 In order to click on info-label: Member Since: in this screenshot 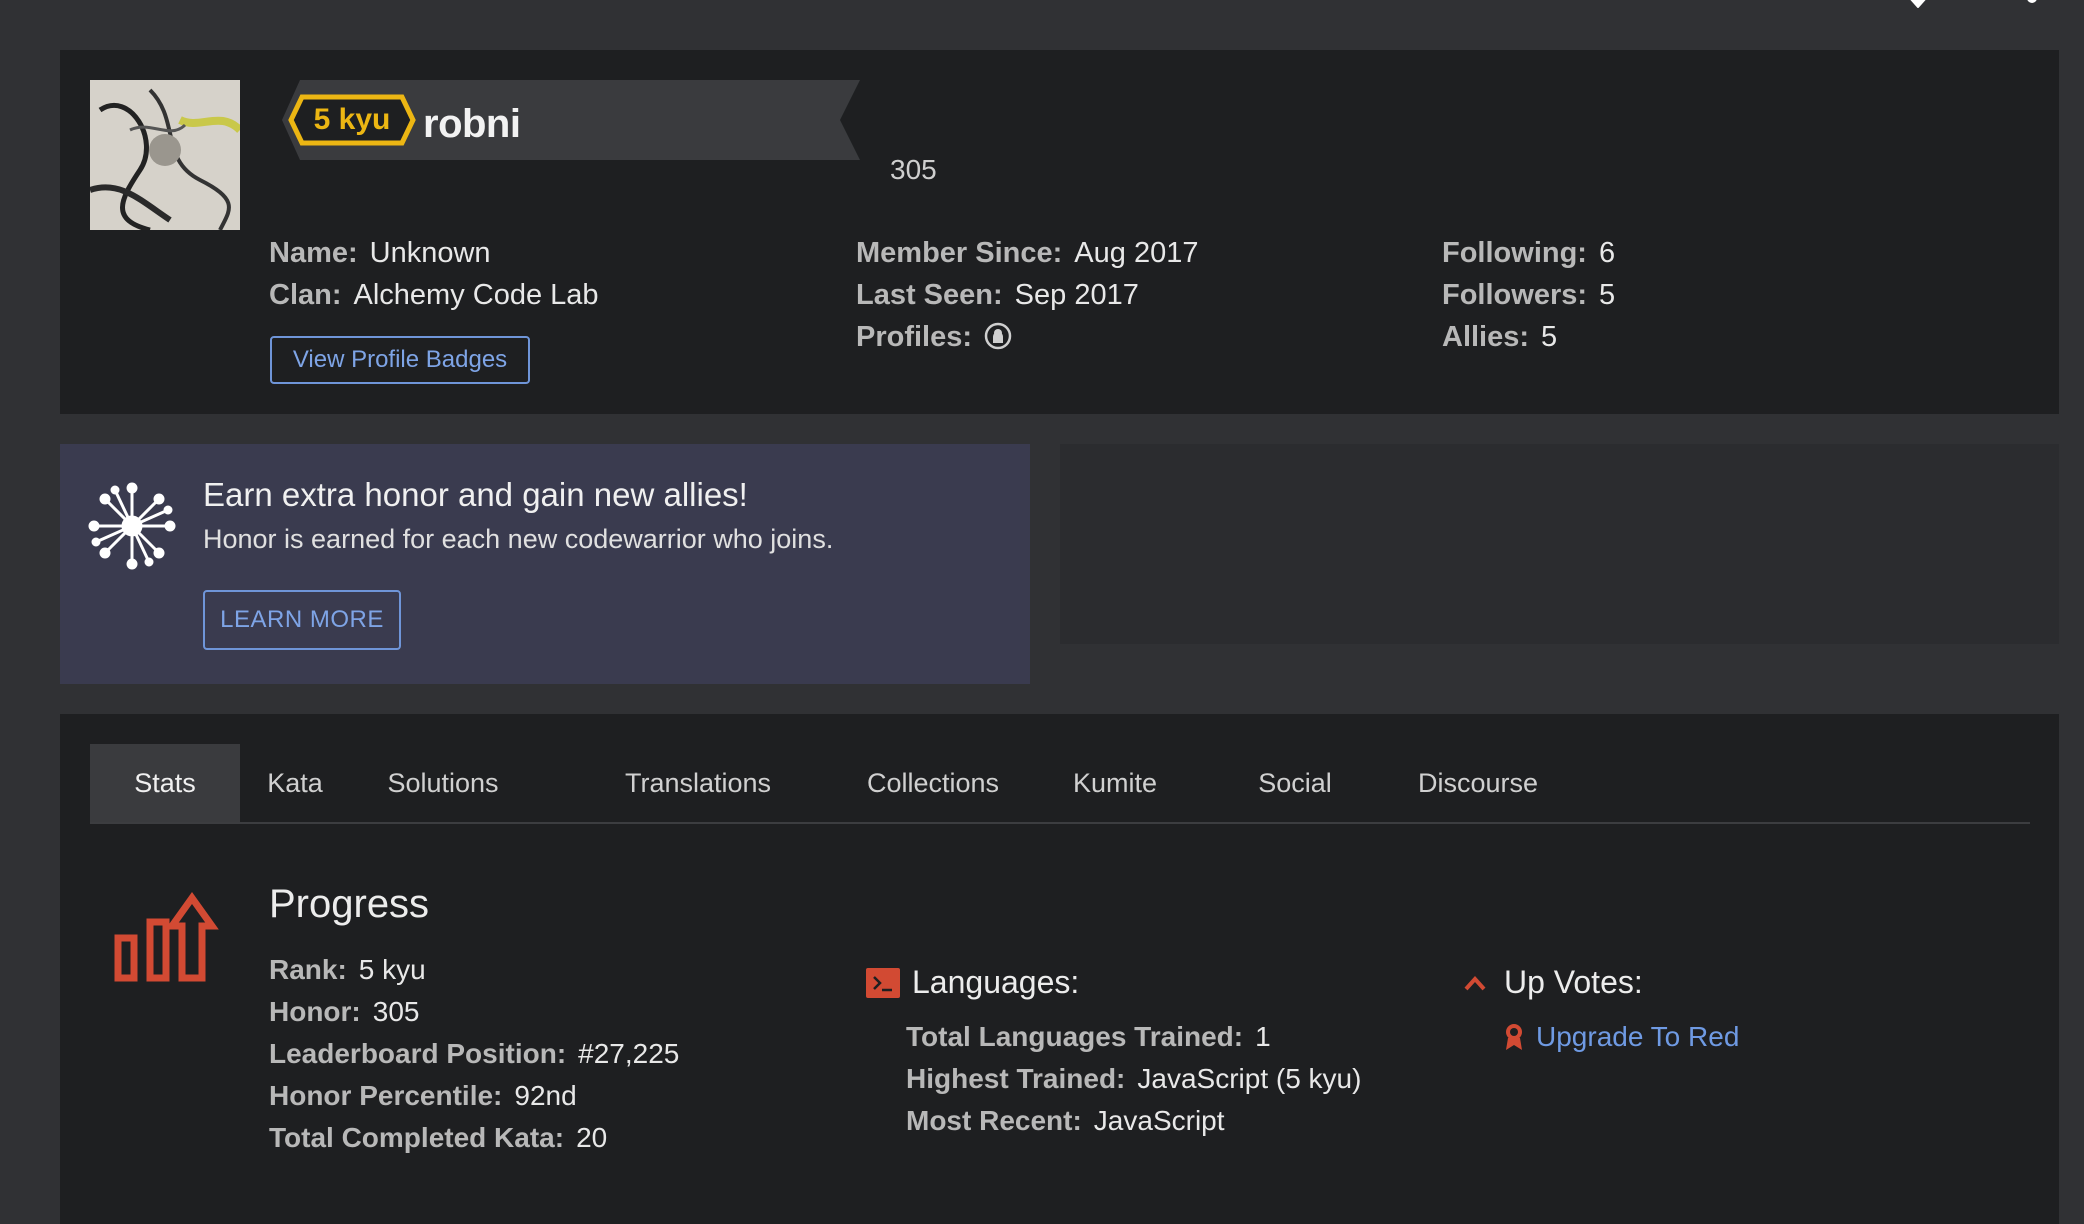, I will do `click(959, 253)`.